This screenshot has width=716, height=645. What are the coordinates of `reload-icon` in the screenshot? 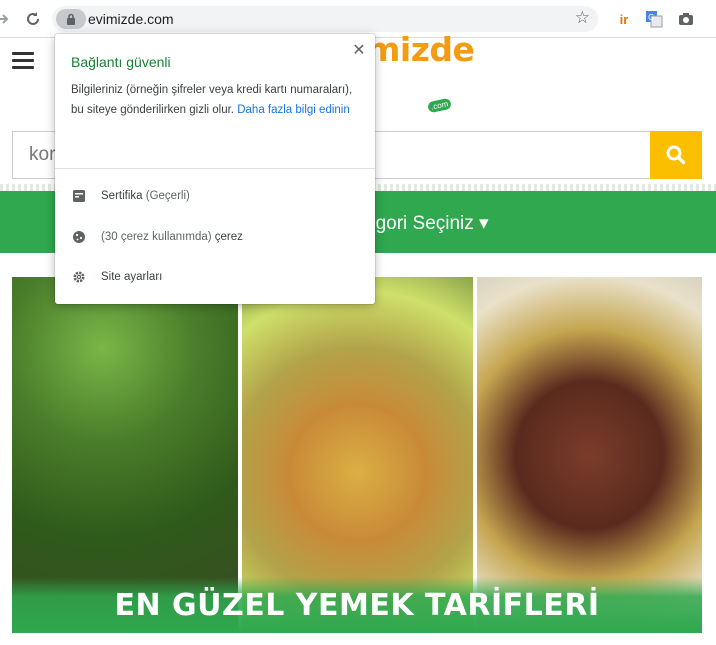 It's located at (33, 19).